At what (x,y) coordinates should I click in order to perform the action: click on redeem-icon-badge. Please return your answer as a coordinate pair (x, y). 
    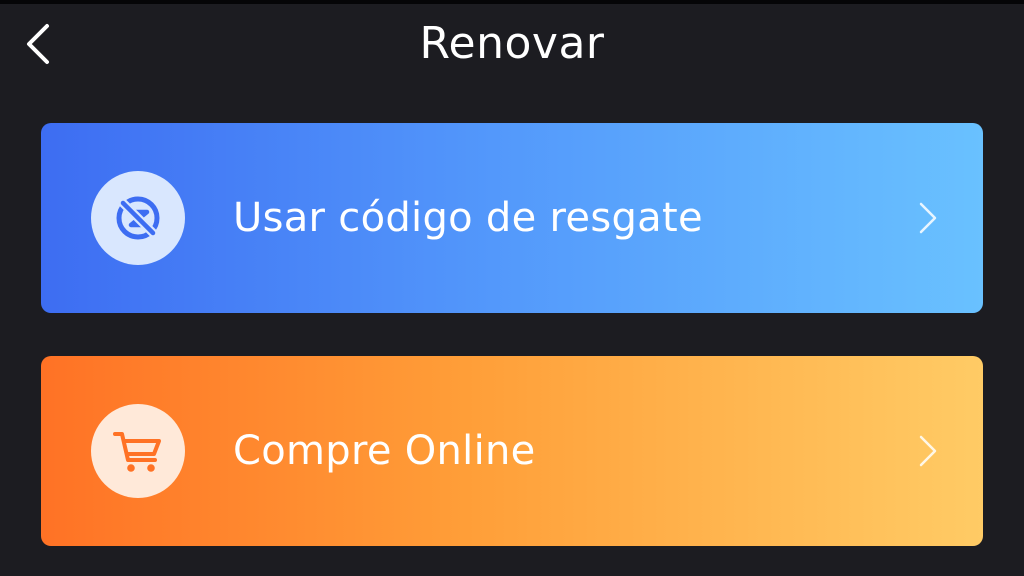
    Looking at the image, I should click on (138, 218).